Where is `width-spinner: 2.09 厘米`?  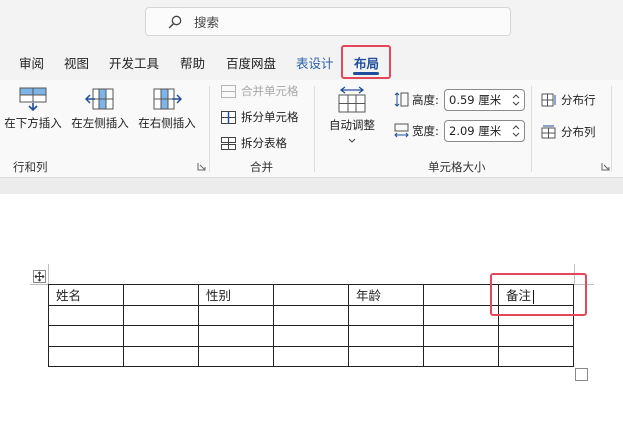
width-spinner: 2.09 厘米 is located at coordinates (484, 131).